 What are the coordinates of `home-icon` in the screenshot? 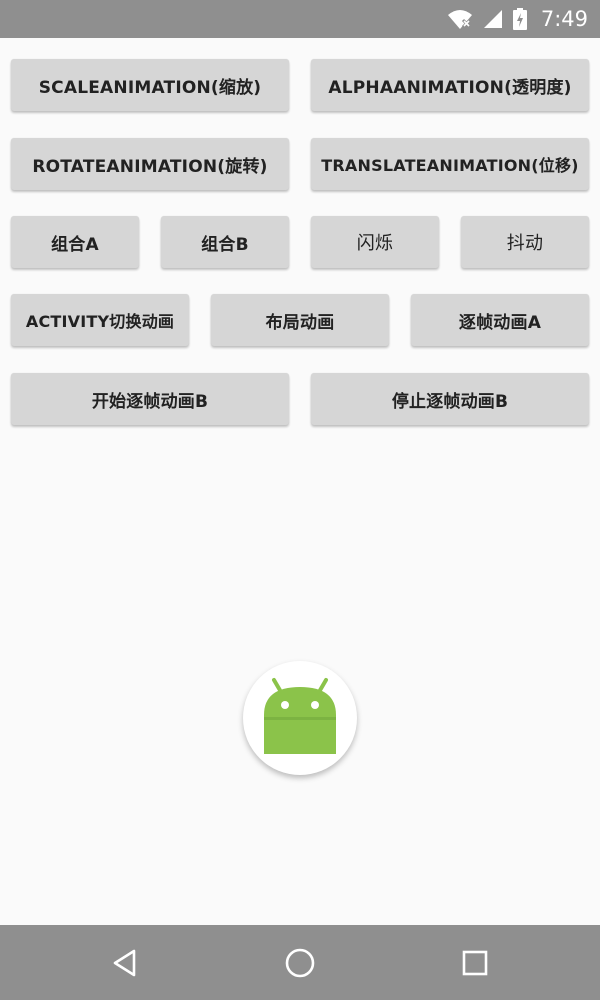 It's located at (300, 962).